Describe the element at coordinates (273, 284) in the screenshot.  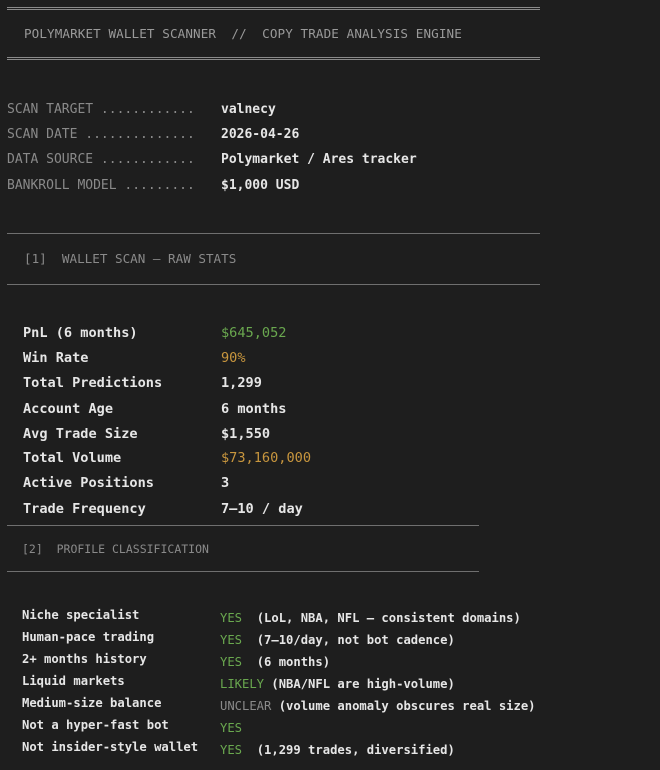
I see `section1-bottom-rule` at that location.